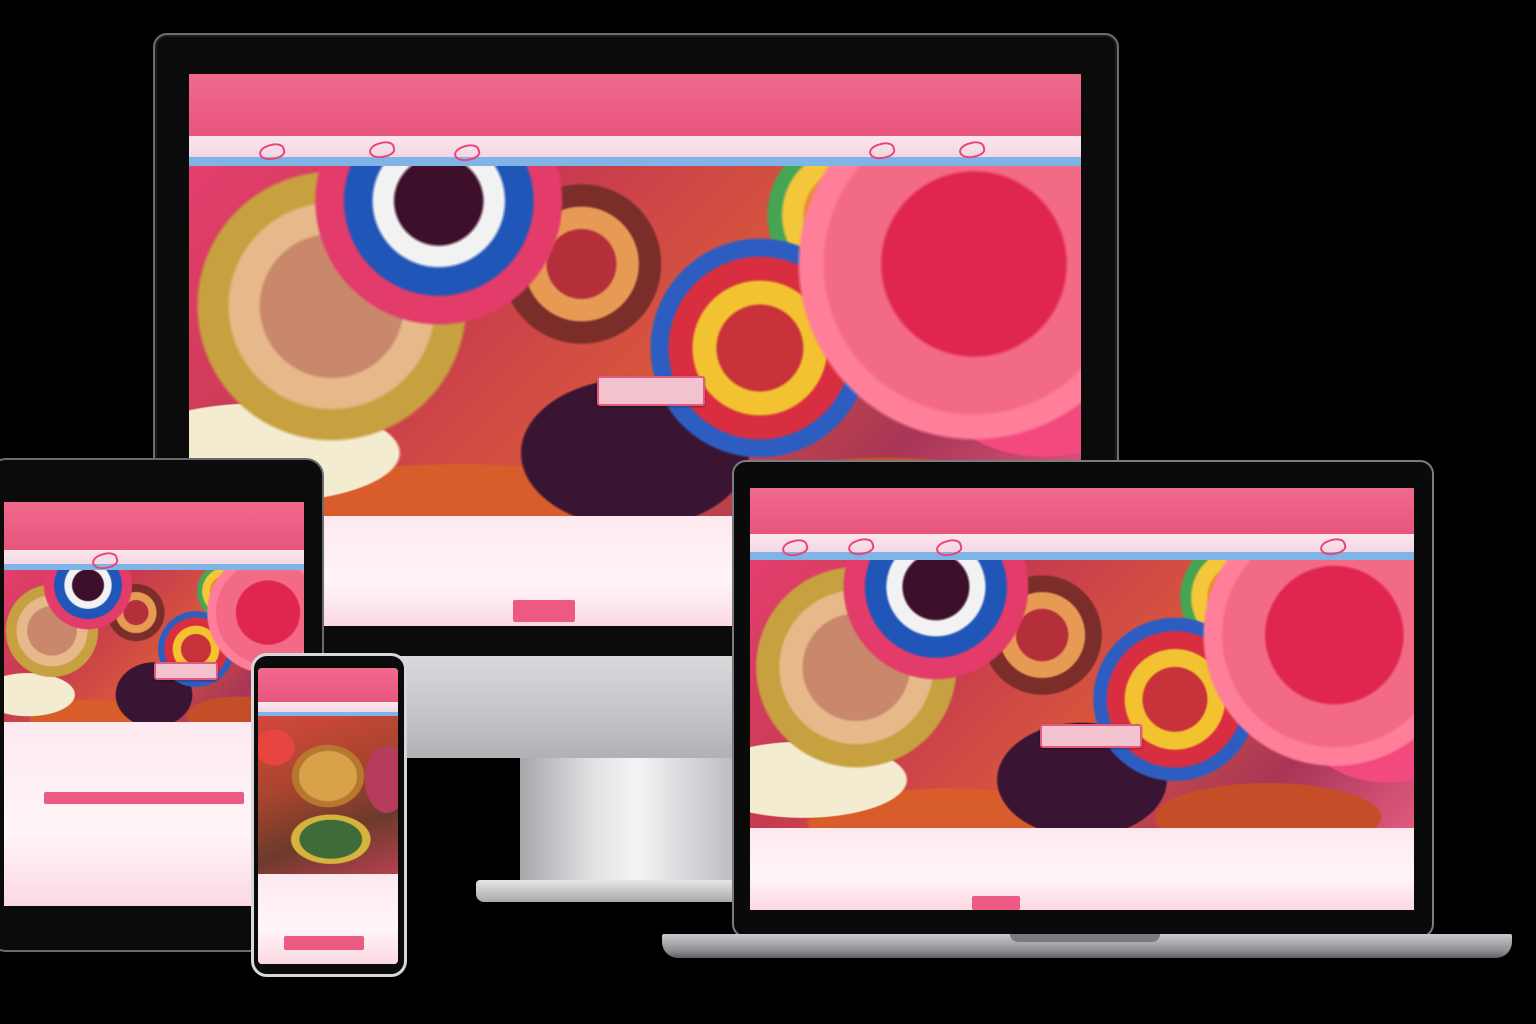 This screenshot has width=1536, height=1024. Describe the element at coordinates (1082, 547) in the screenshot. I see `laptop-doodle-strip` at that location.